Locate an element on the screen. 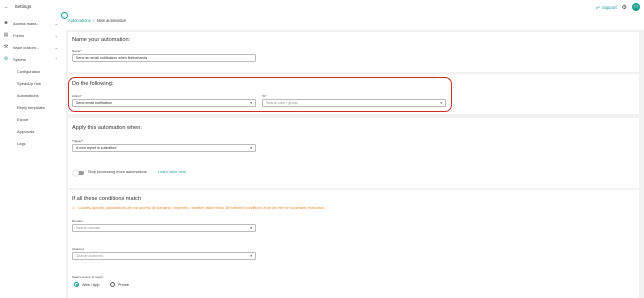 The image size is (644, 298). source-option-label: Phone is located at coordinates (123, 284).